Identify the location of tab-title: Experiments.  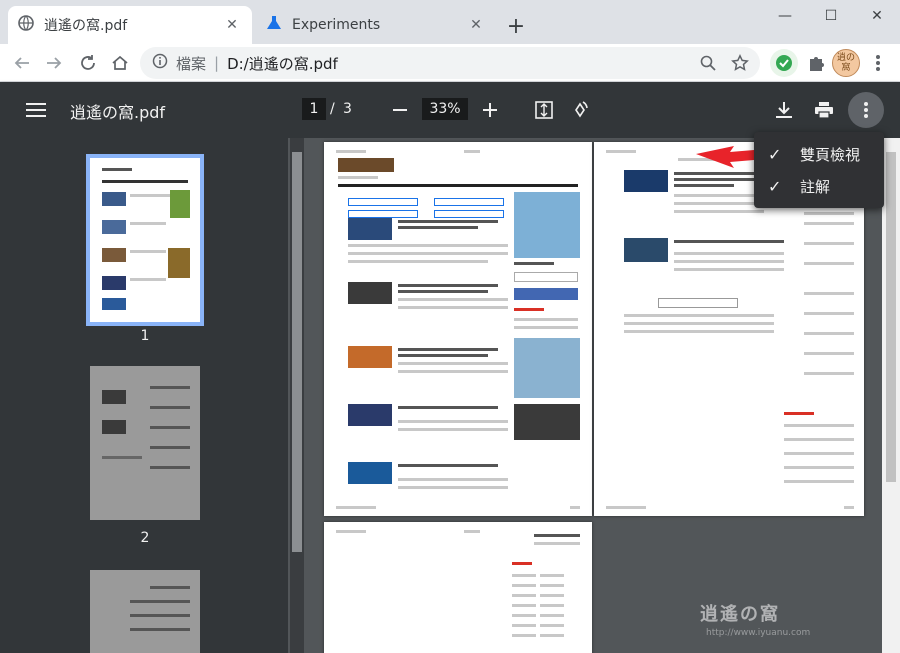
(336, 25).